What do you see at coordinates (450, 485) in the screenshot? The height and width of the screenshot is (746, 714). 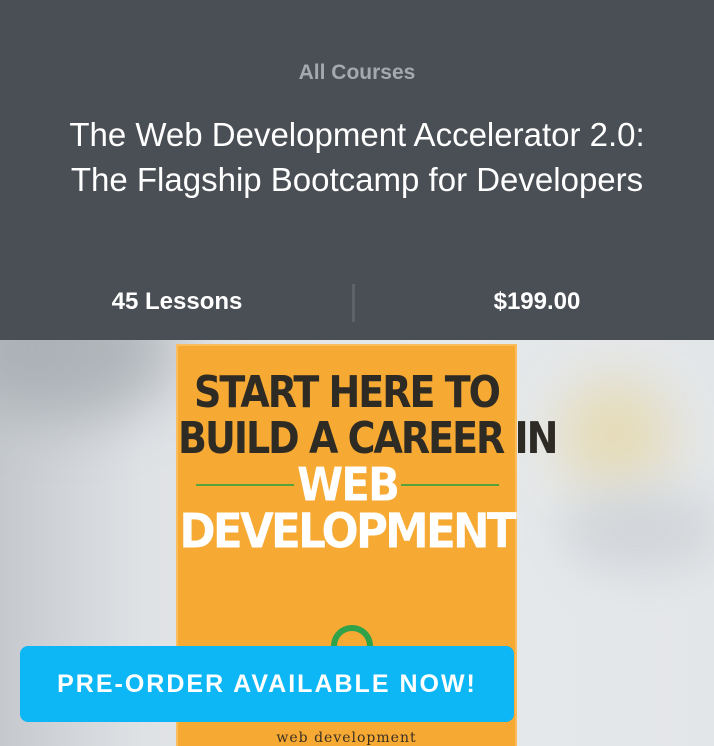 I see `decorative-rule` at bounding box center [450, 485].